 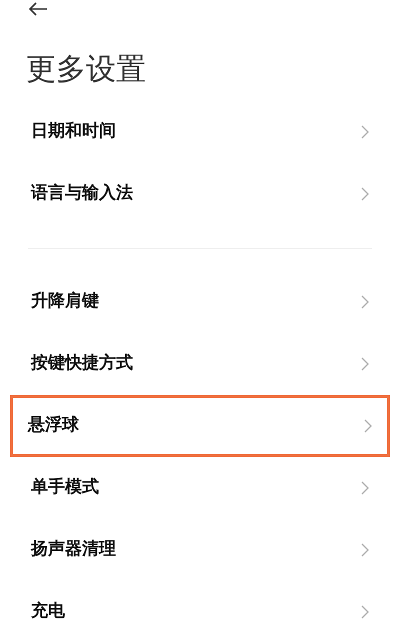 I want to click on item-label: 语言与输入法, so click(x=82, y=194).